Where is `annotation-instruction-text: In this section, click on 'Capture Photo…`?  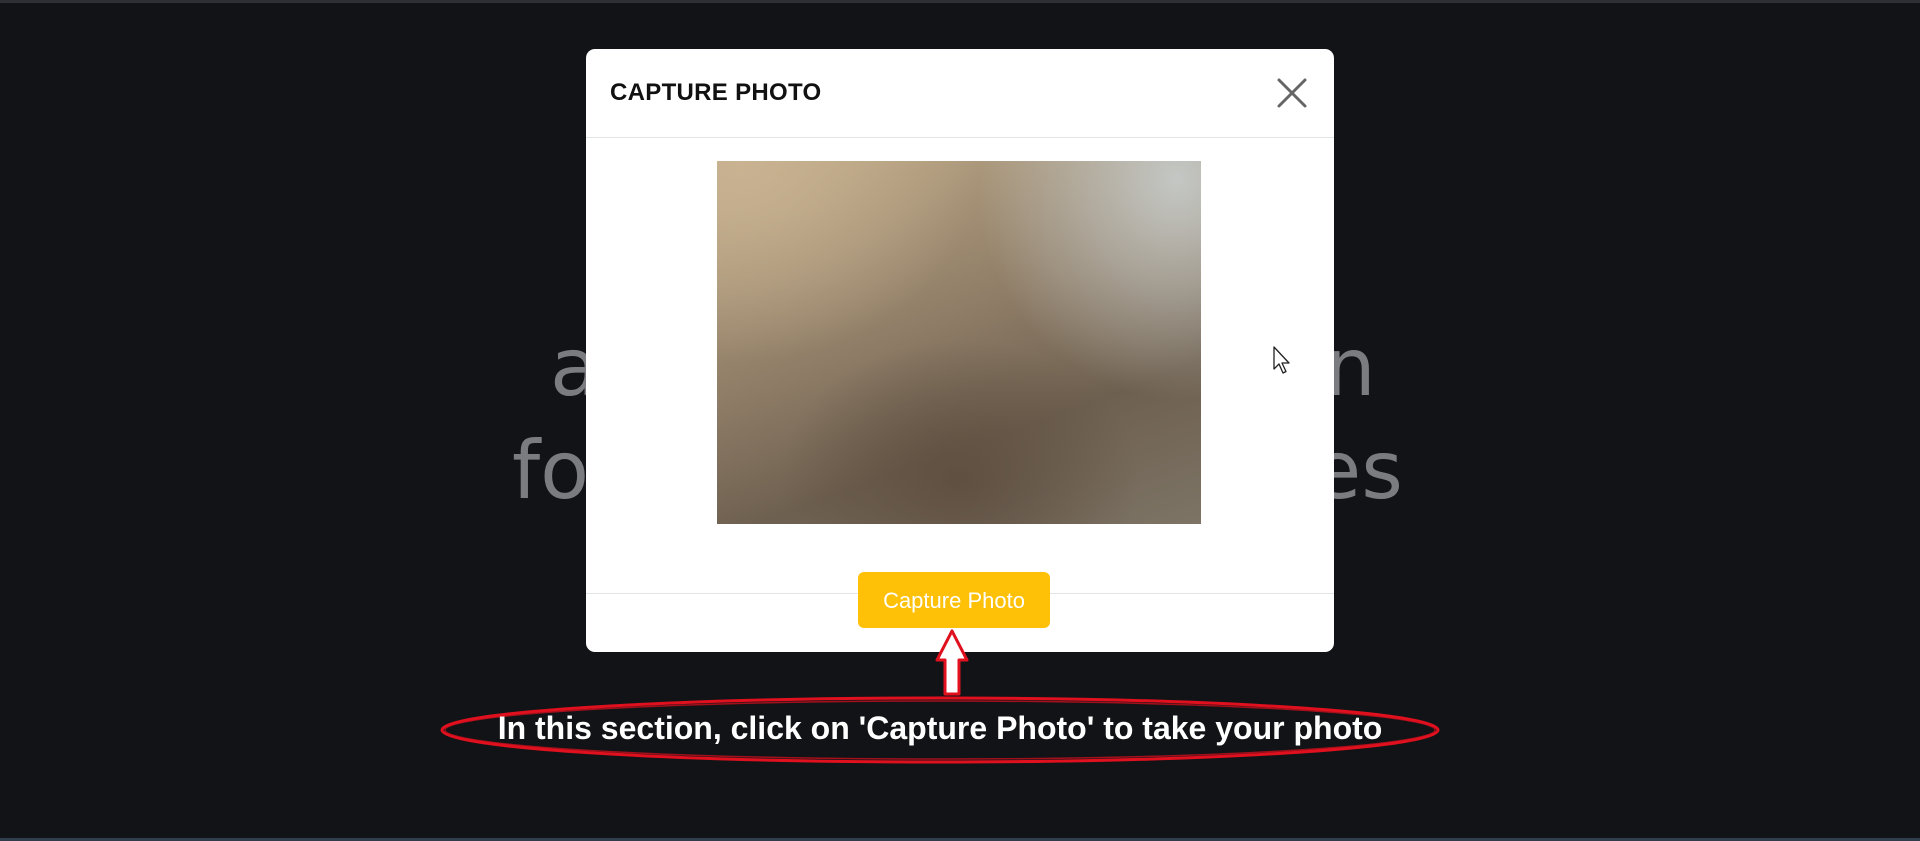
annotation-instruction-text: In this section, click on 'Capture Photo… is located at coordinates (940, 728).